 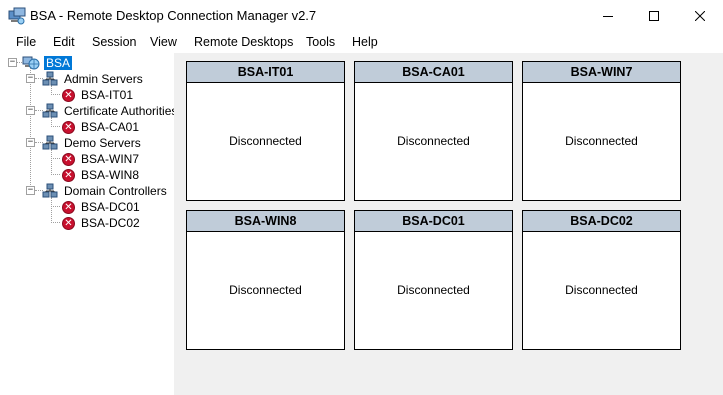 I want to click on menu-file: File, so click(x=26, y=42).